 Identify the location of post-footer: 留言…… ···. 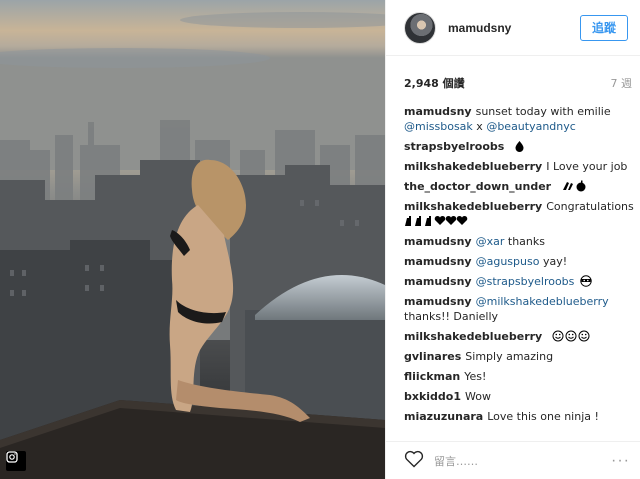
(513, 460).